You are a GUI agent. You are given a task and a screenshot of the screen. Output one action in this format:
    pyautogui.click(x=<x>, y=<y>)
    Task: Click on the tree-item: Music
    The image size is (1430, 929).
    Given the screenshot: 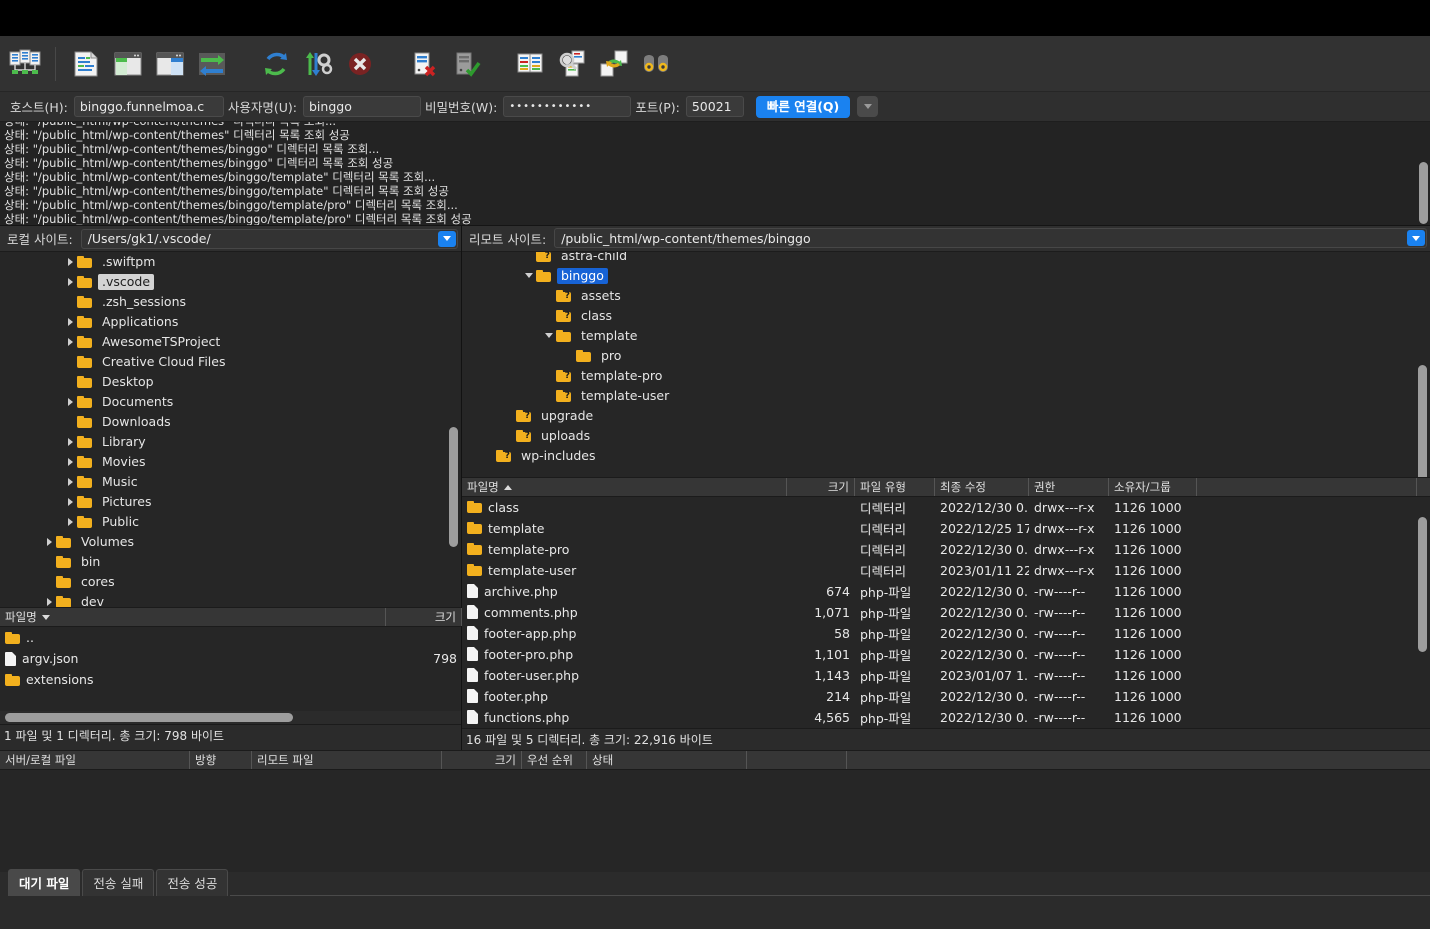 What is the action you would take?
    pyautogui.click(x=230, y=482)
    